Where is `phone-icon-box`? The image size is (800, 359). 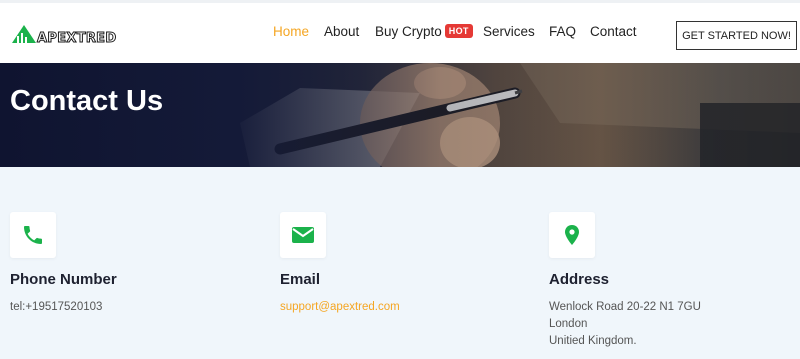 phone-icon-box is located at coordinates (33, 235).